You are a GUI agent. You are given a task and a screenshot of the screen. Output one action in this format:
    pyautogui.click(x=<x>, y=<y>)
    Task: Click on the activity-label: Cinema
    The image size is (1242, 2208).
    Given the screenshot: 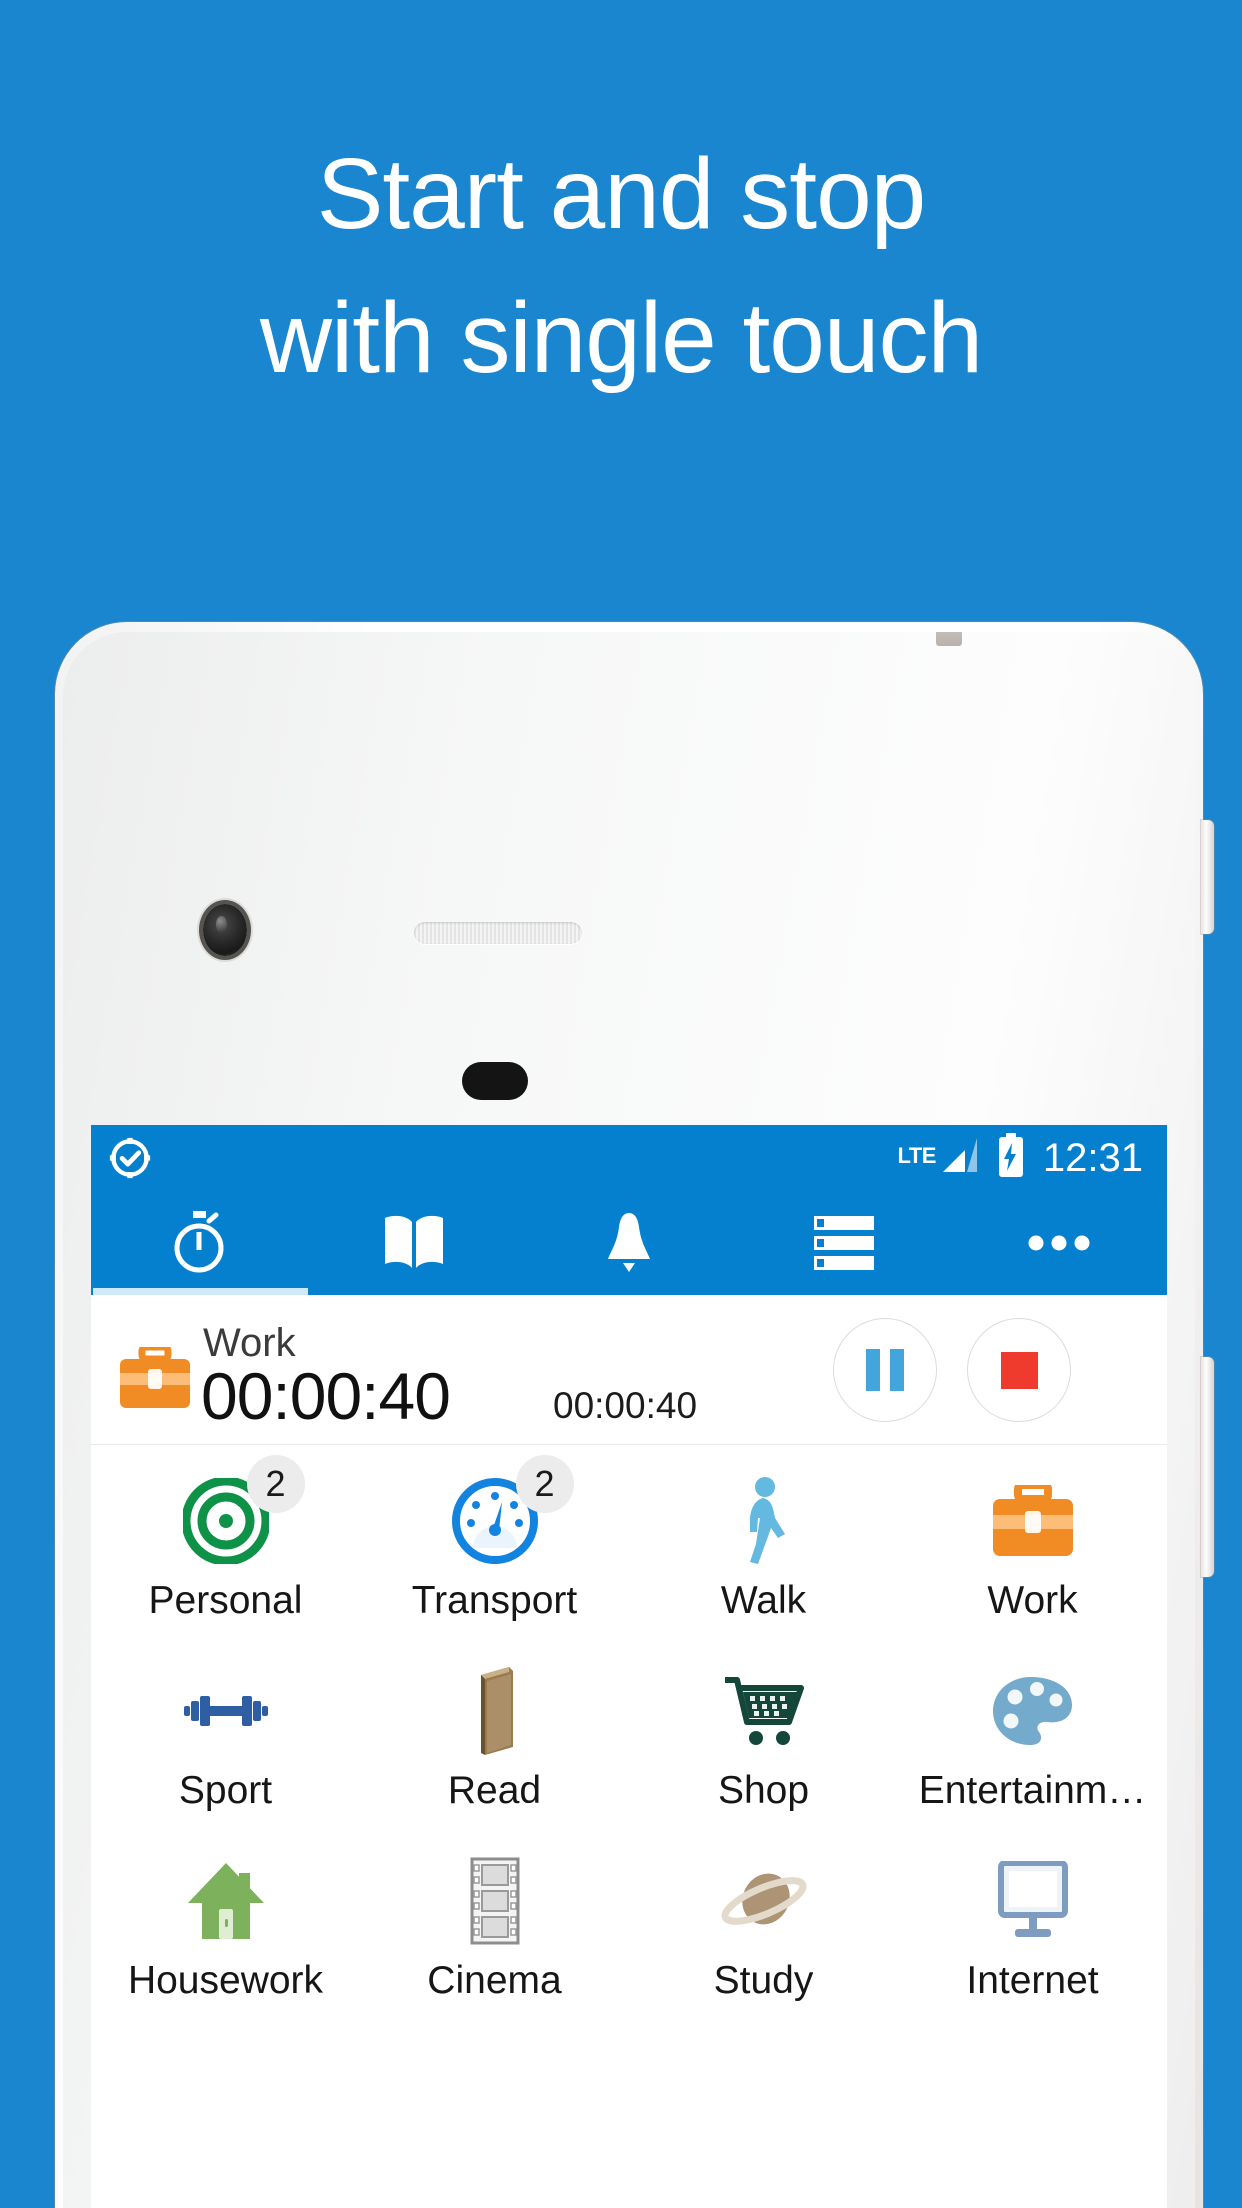 What is the action you would take?
    pyautogui.click(x=494, y=1981)
    